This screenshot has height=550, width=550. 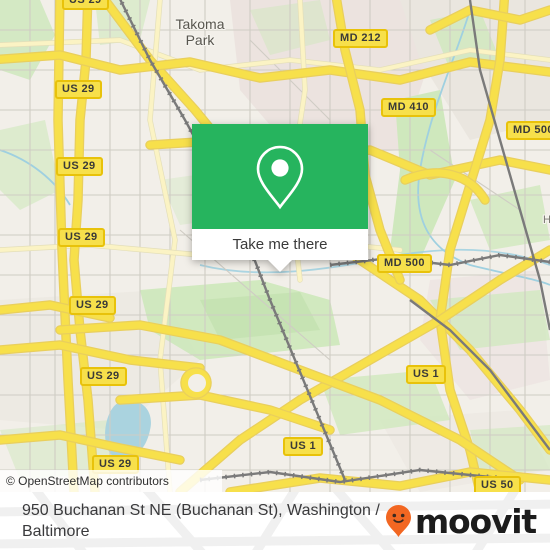 What do you see at coordinates (303, 446) in the screenshot?
I see `shield-us-1-2: US 1` at bounding box center [303, 446].